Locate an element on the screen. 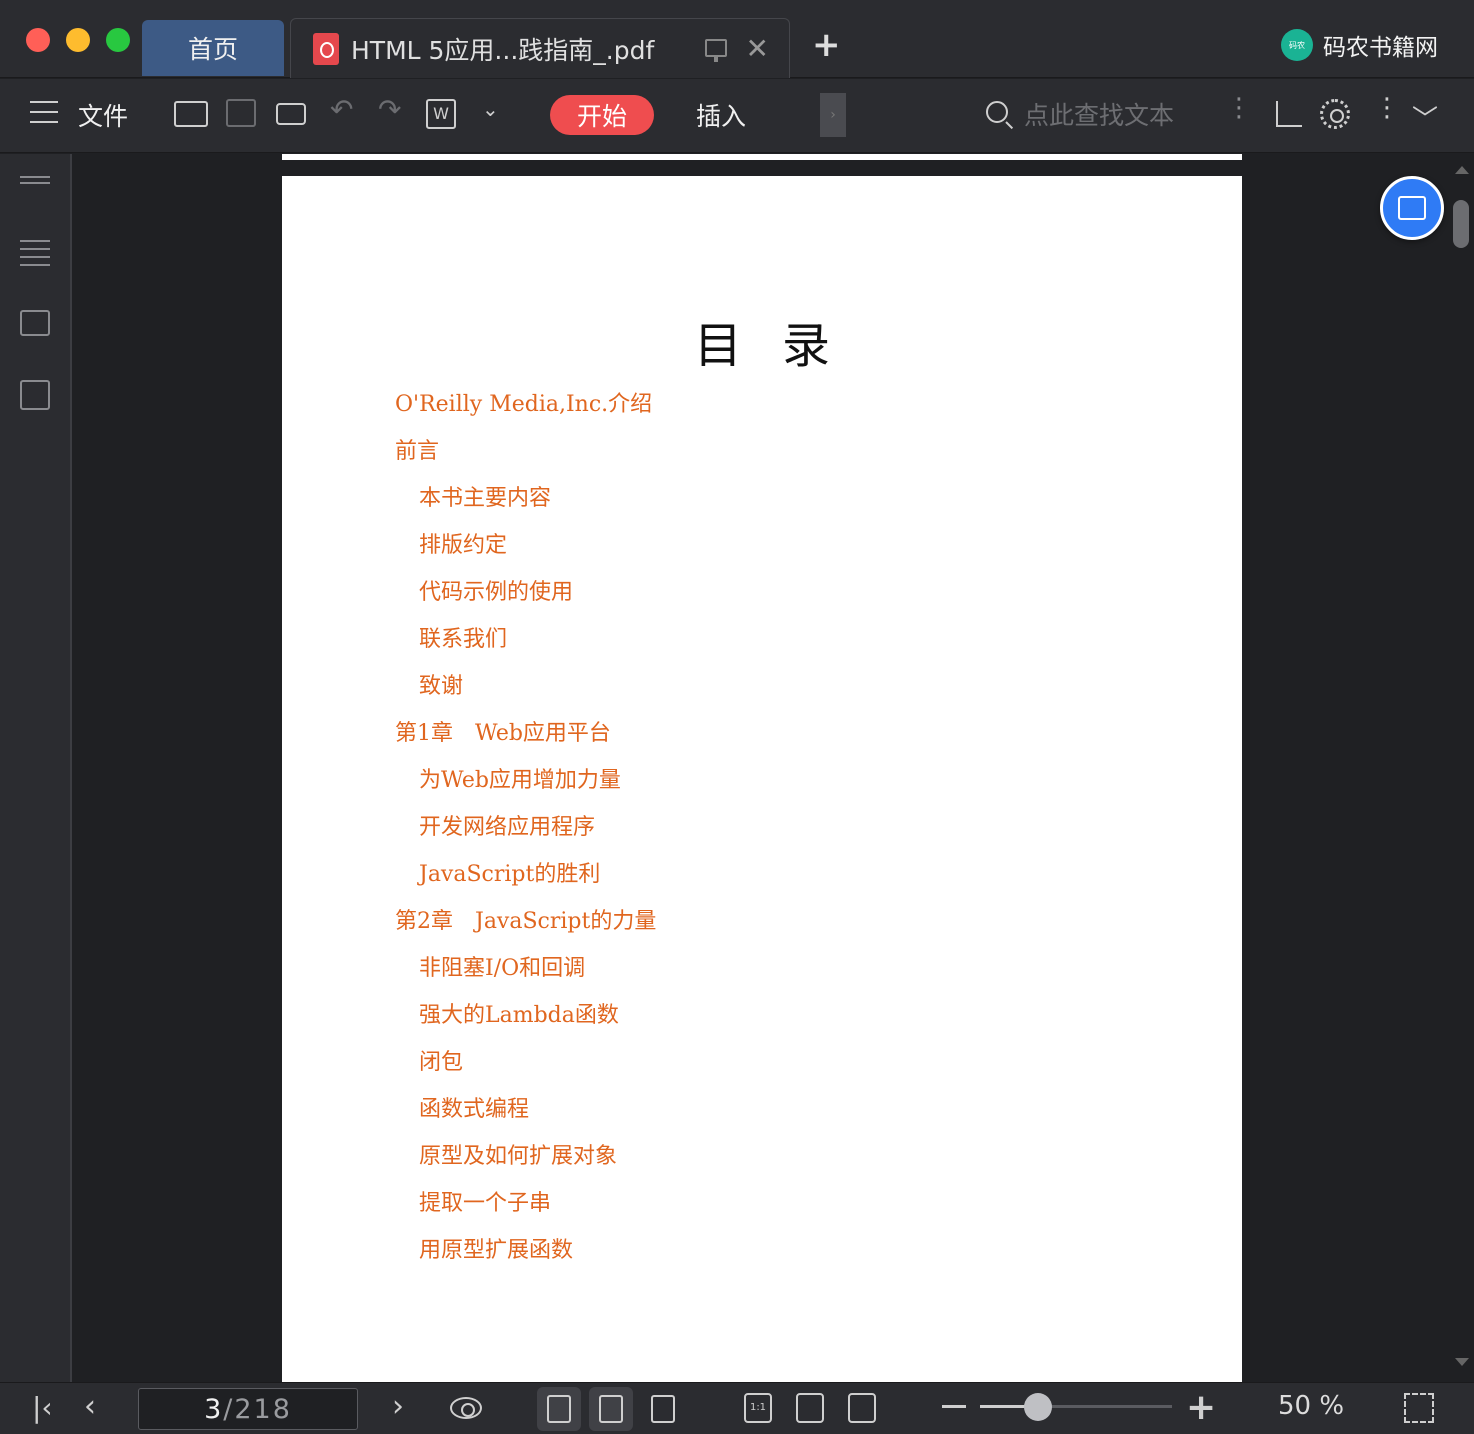  new-tab-button: + is located at coordinates (826, 45).